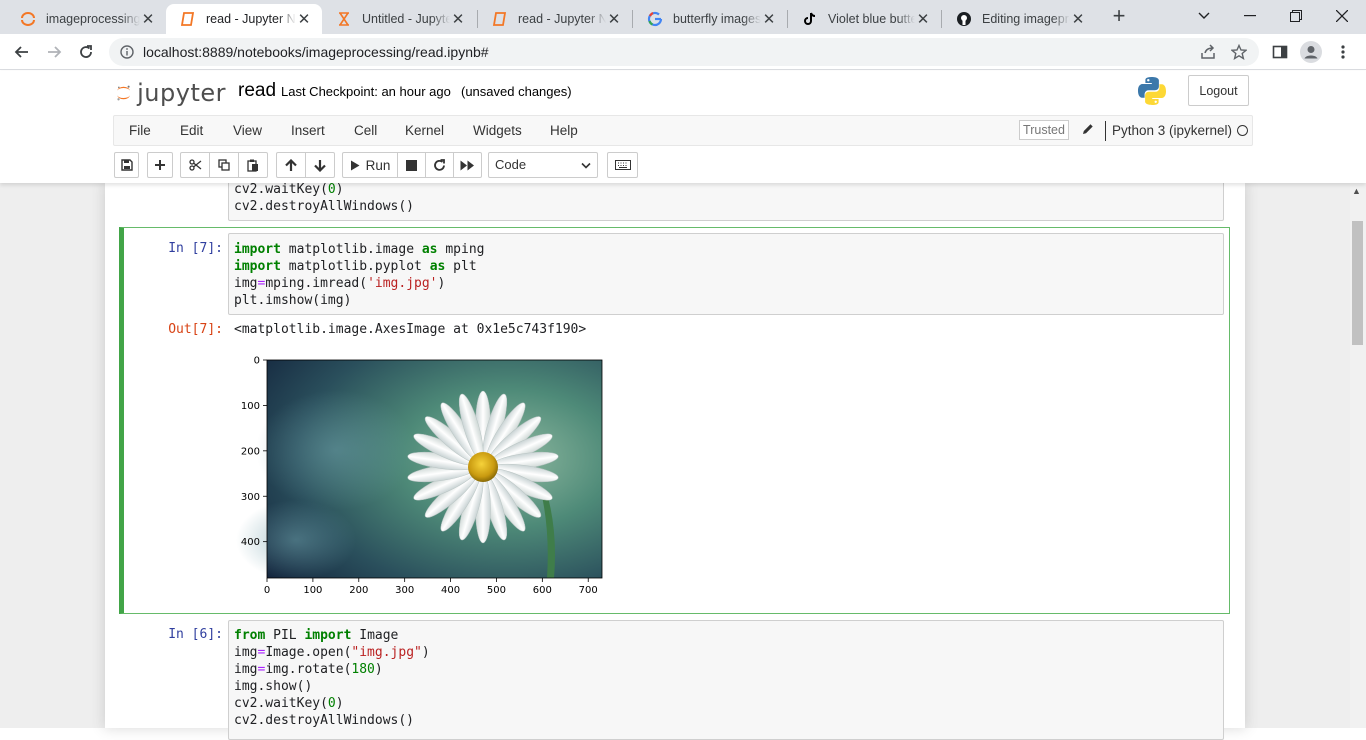 The image size is (1366, 740). I want to click on logout-button: Logout, so click(1218, 90).